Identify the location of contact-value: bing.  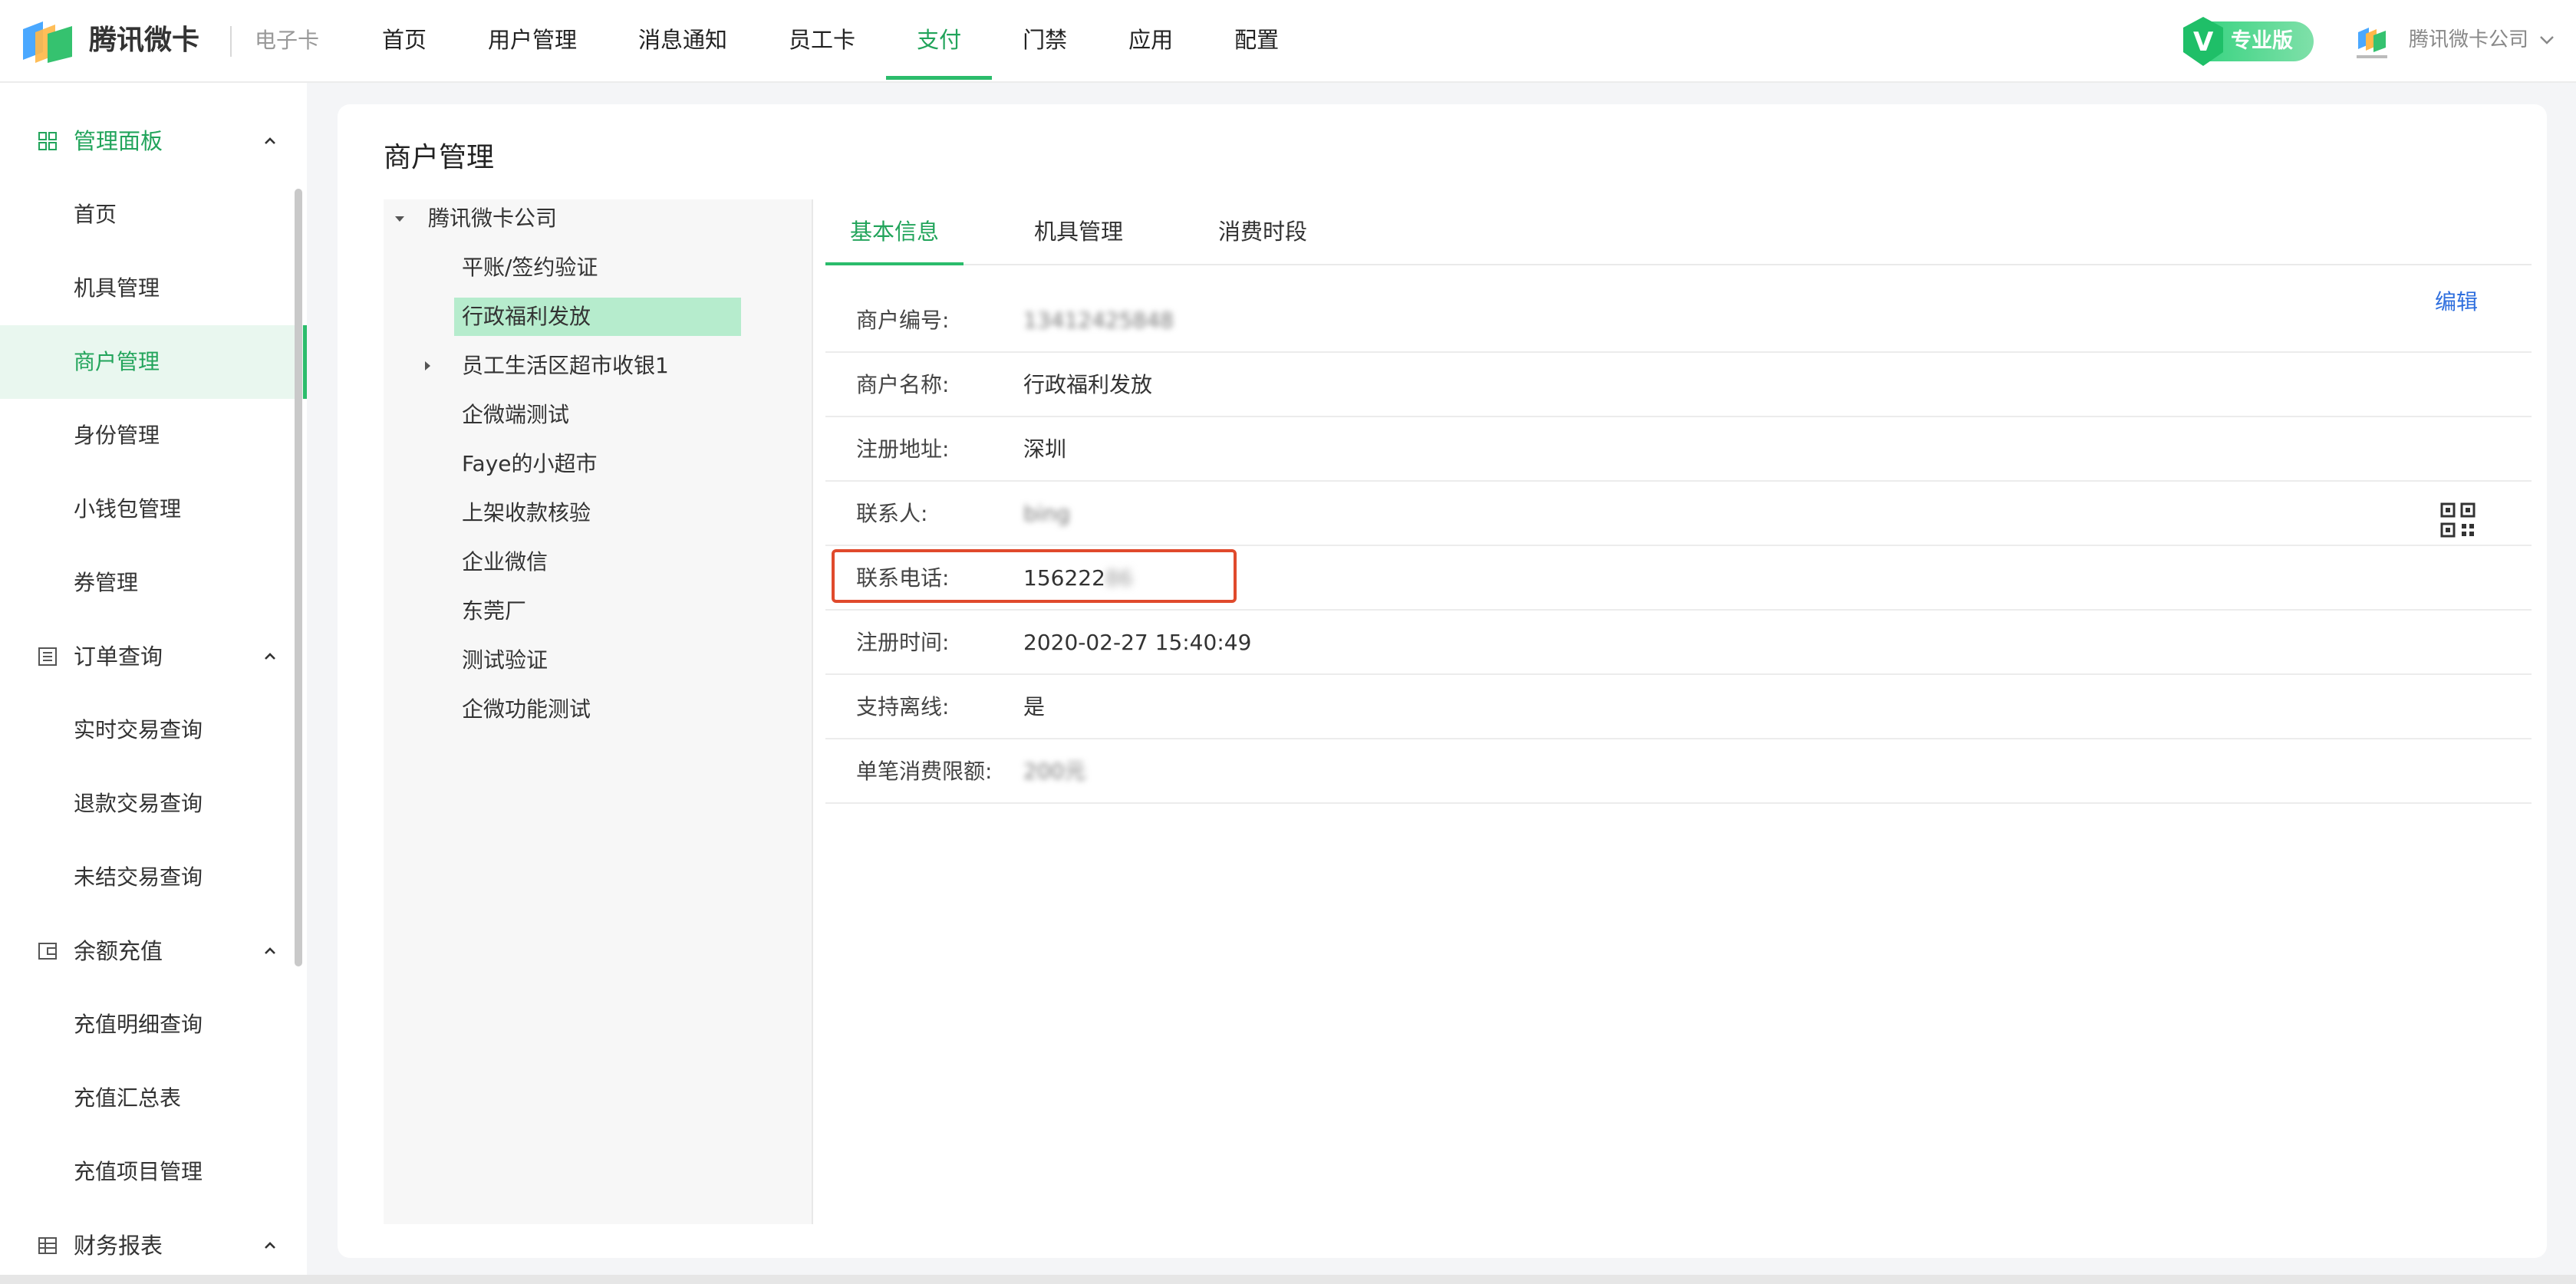
(1047, 513).